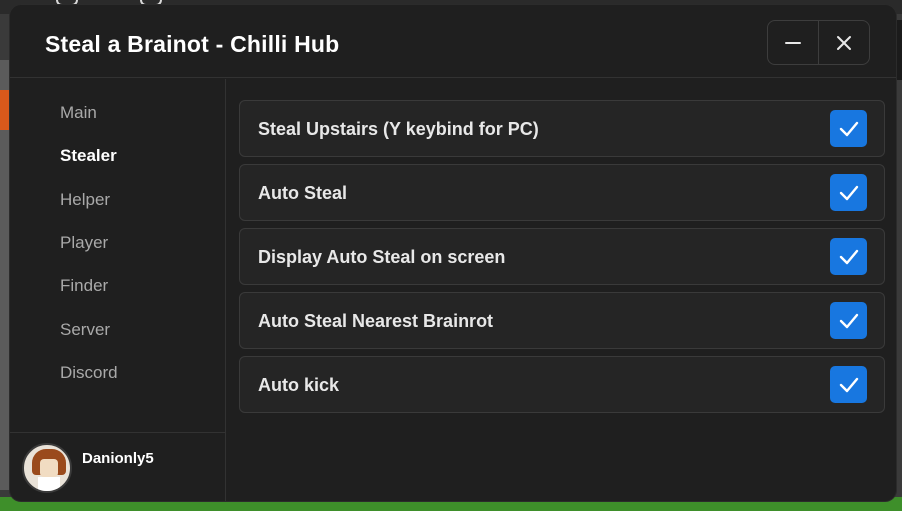 Image resolution: width=902 pixels, height=511 pixels. I want to click on toggle-steal-upstairs: Steal Upstairs (Y keybind for PC), so click(562, 128).